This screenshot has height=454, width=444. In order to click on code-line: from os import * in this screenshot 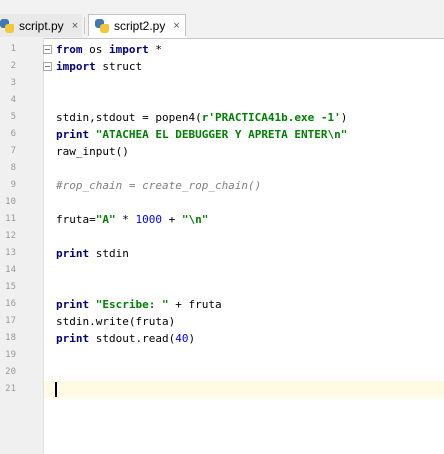, I will do `click(109, 49)`.